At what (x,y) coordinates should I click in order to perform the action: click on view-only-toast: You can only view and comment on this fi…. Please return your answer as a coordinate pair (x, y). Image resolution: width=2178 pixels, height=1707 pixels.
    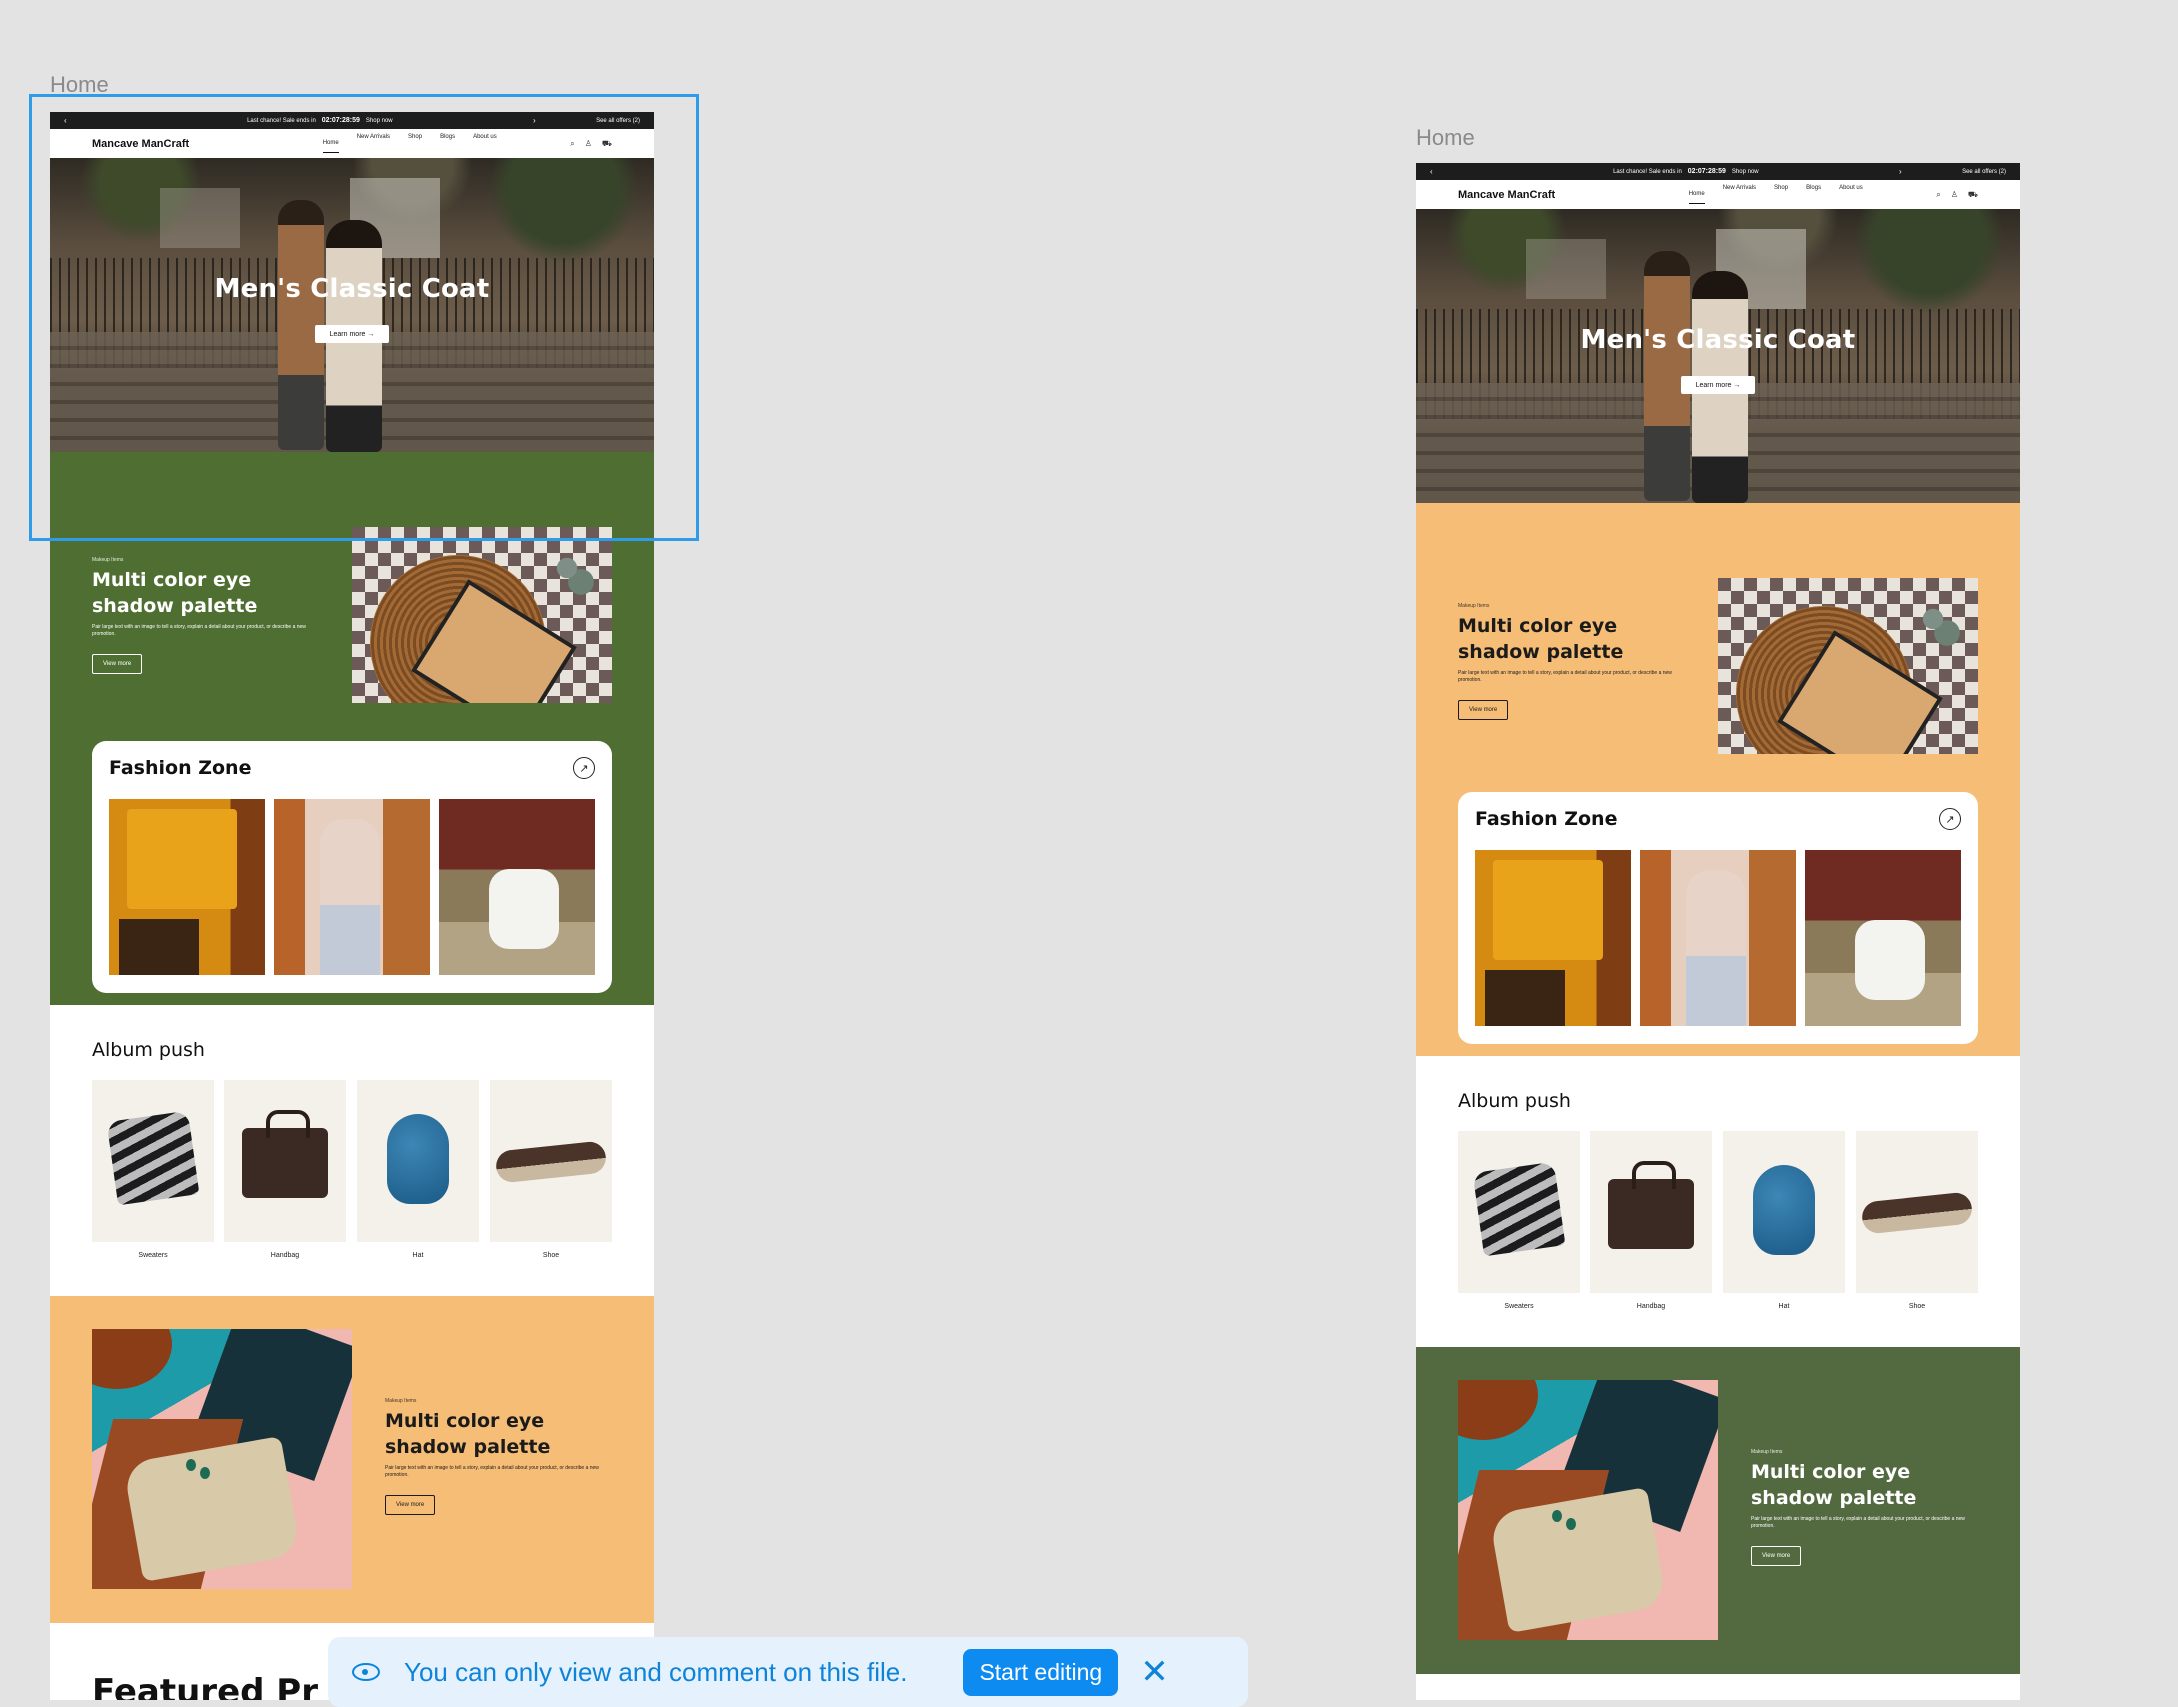
    Looking at the image, I should click on (788, 1672).